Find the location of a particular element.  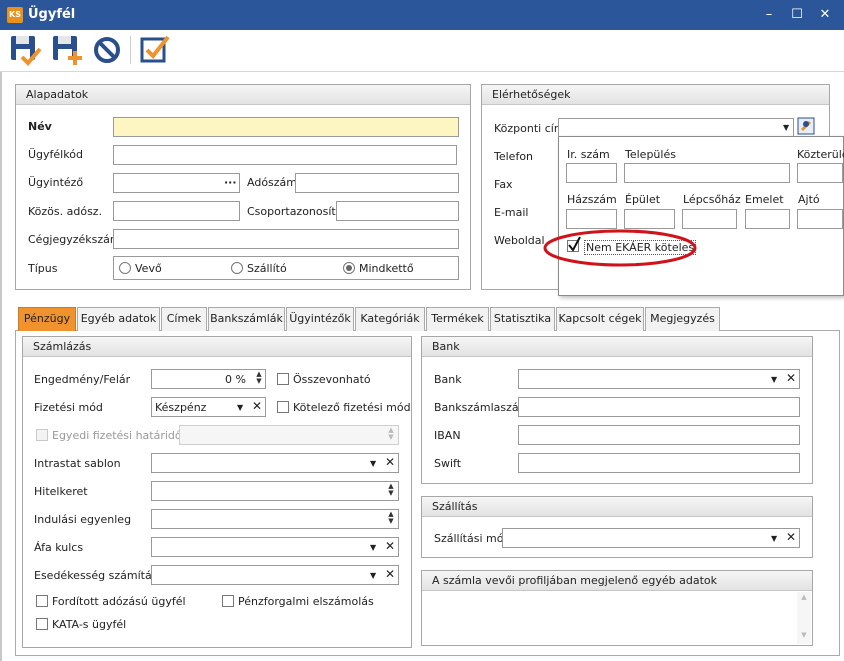

tab-cimek: Címek is located at coordinates (184, 319).